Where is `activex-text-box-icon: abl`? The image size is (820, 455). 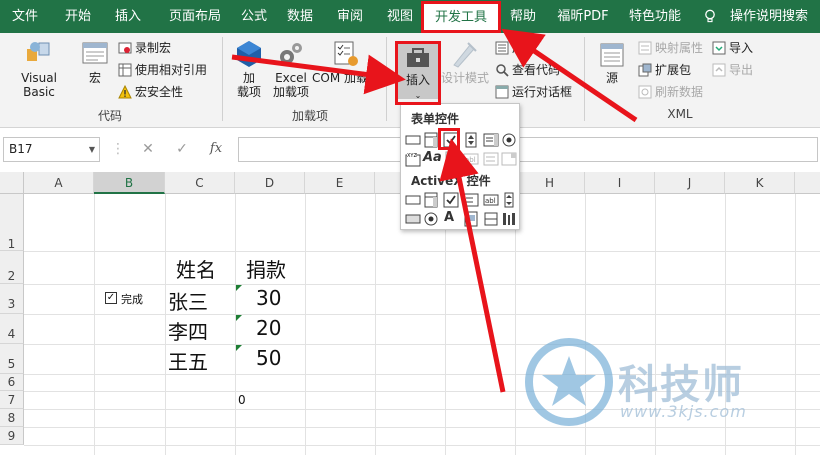
activex-text-box-icon: abl is located at coordinates (491, 200).